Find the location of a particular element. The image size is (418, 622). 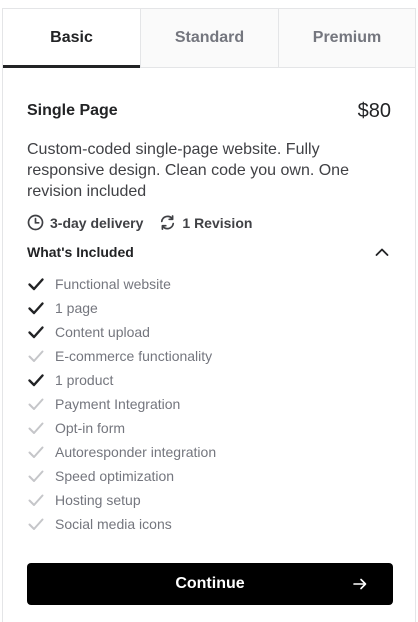

package-price: $80 is located at coordinates (374, 110).